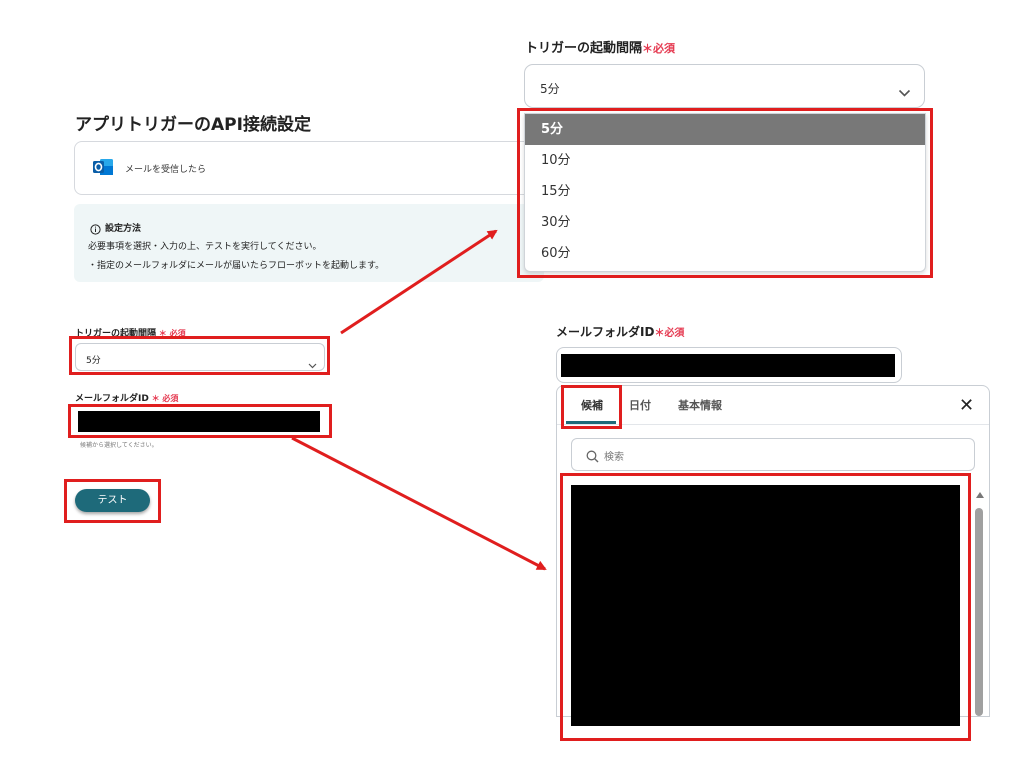 The width and height of the screenshot is (1016, 765). Describe the element at coordinates (419, 400) in the screenshot. I see `annotation-arrows` at that location.